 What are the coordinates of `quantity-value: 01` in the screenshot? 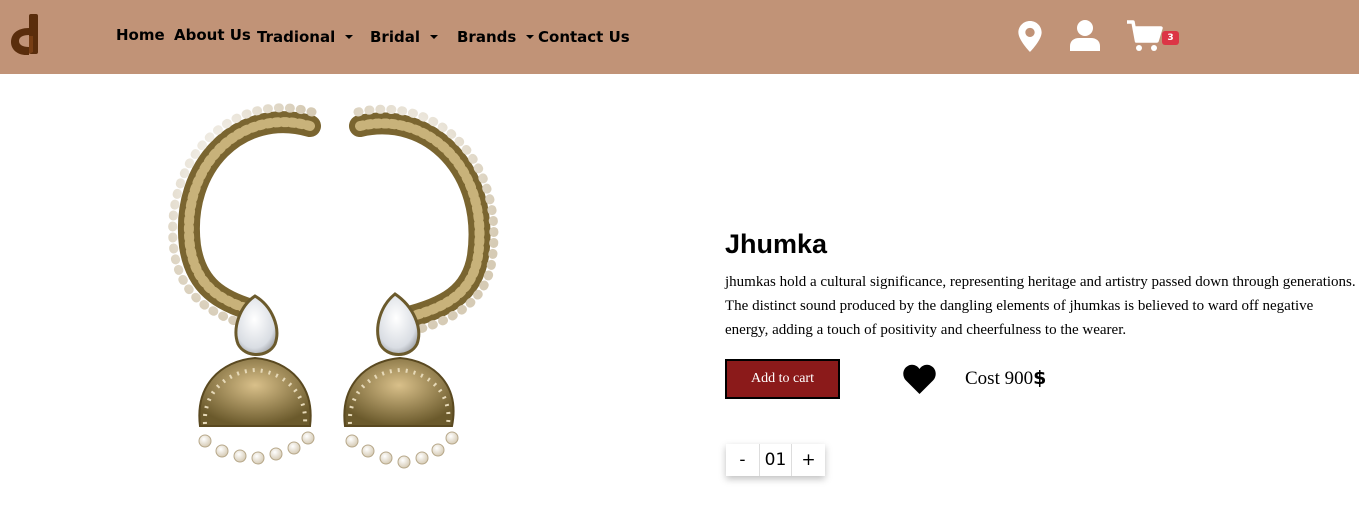 It's located at (775, 460).